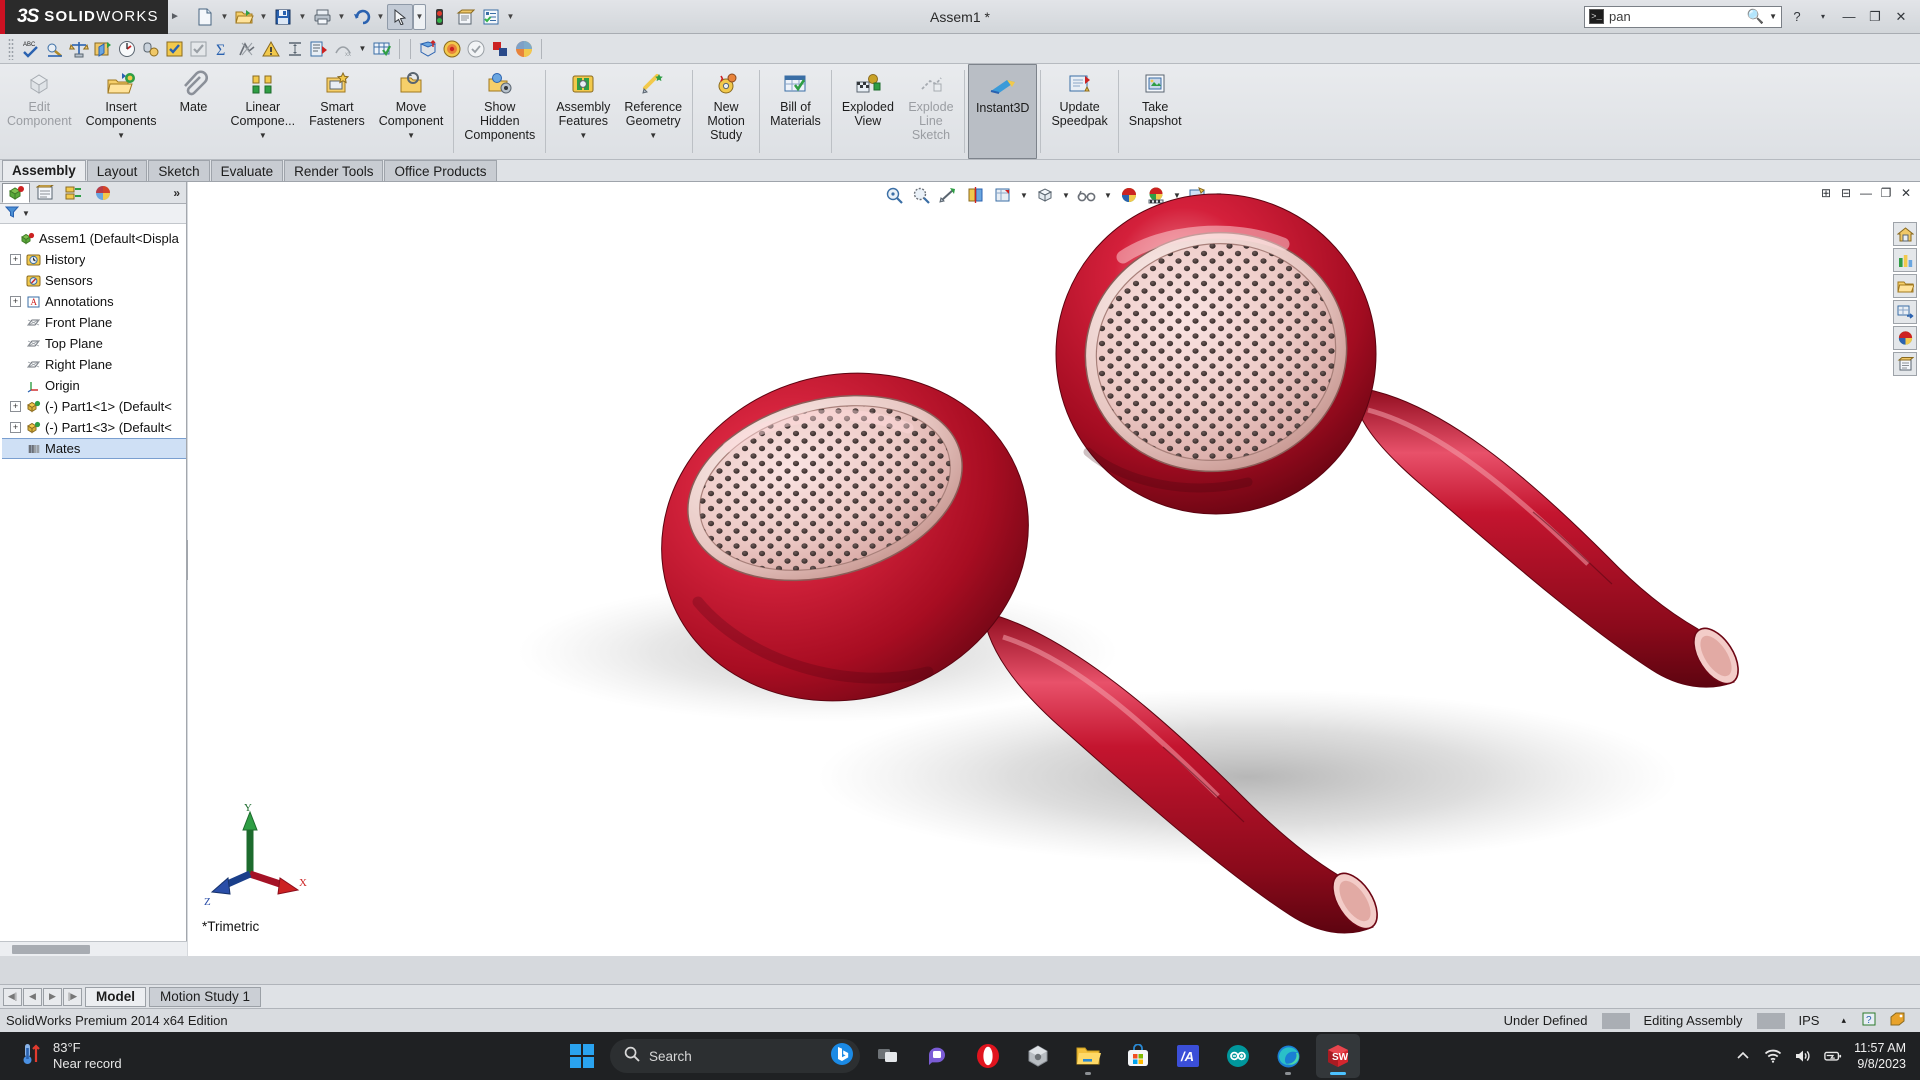  Describe the element at coordinates (179, 193) in the screenshot. I see `feature-manager-more-button: »` at that location.